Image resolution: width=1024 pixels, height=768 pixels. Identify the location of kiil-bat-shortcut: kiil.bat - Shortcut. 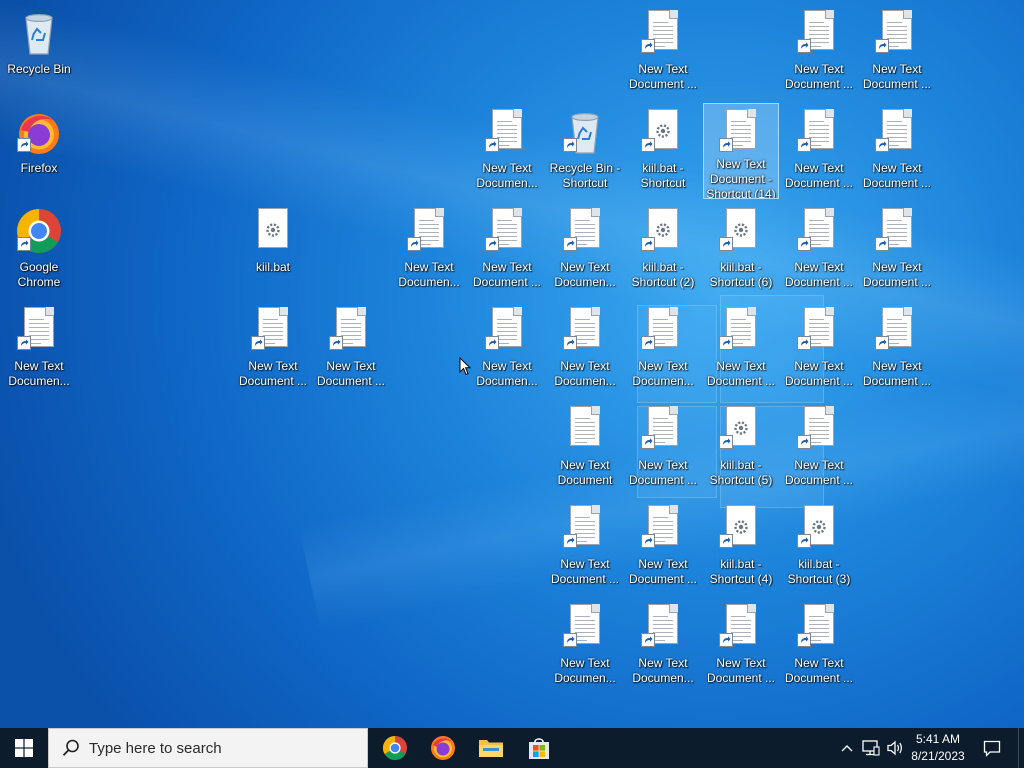
(663, 151).